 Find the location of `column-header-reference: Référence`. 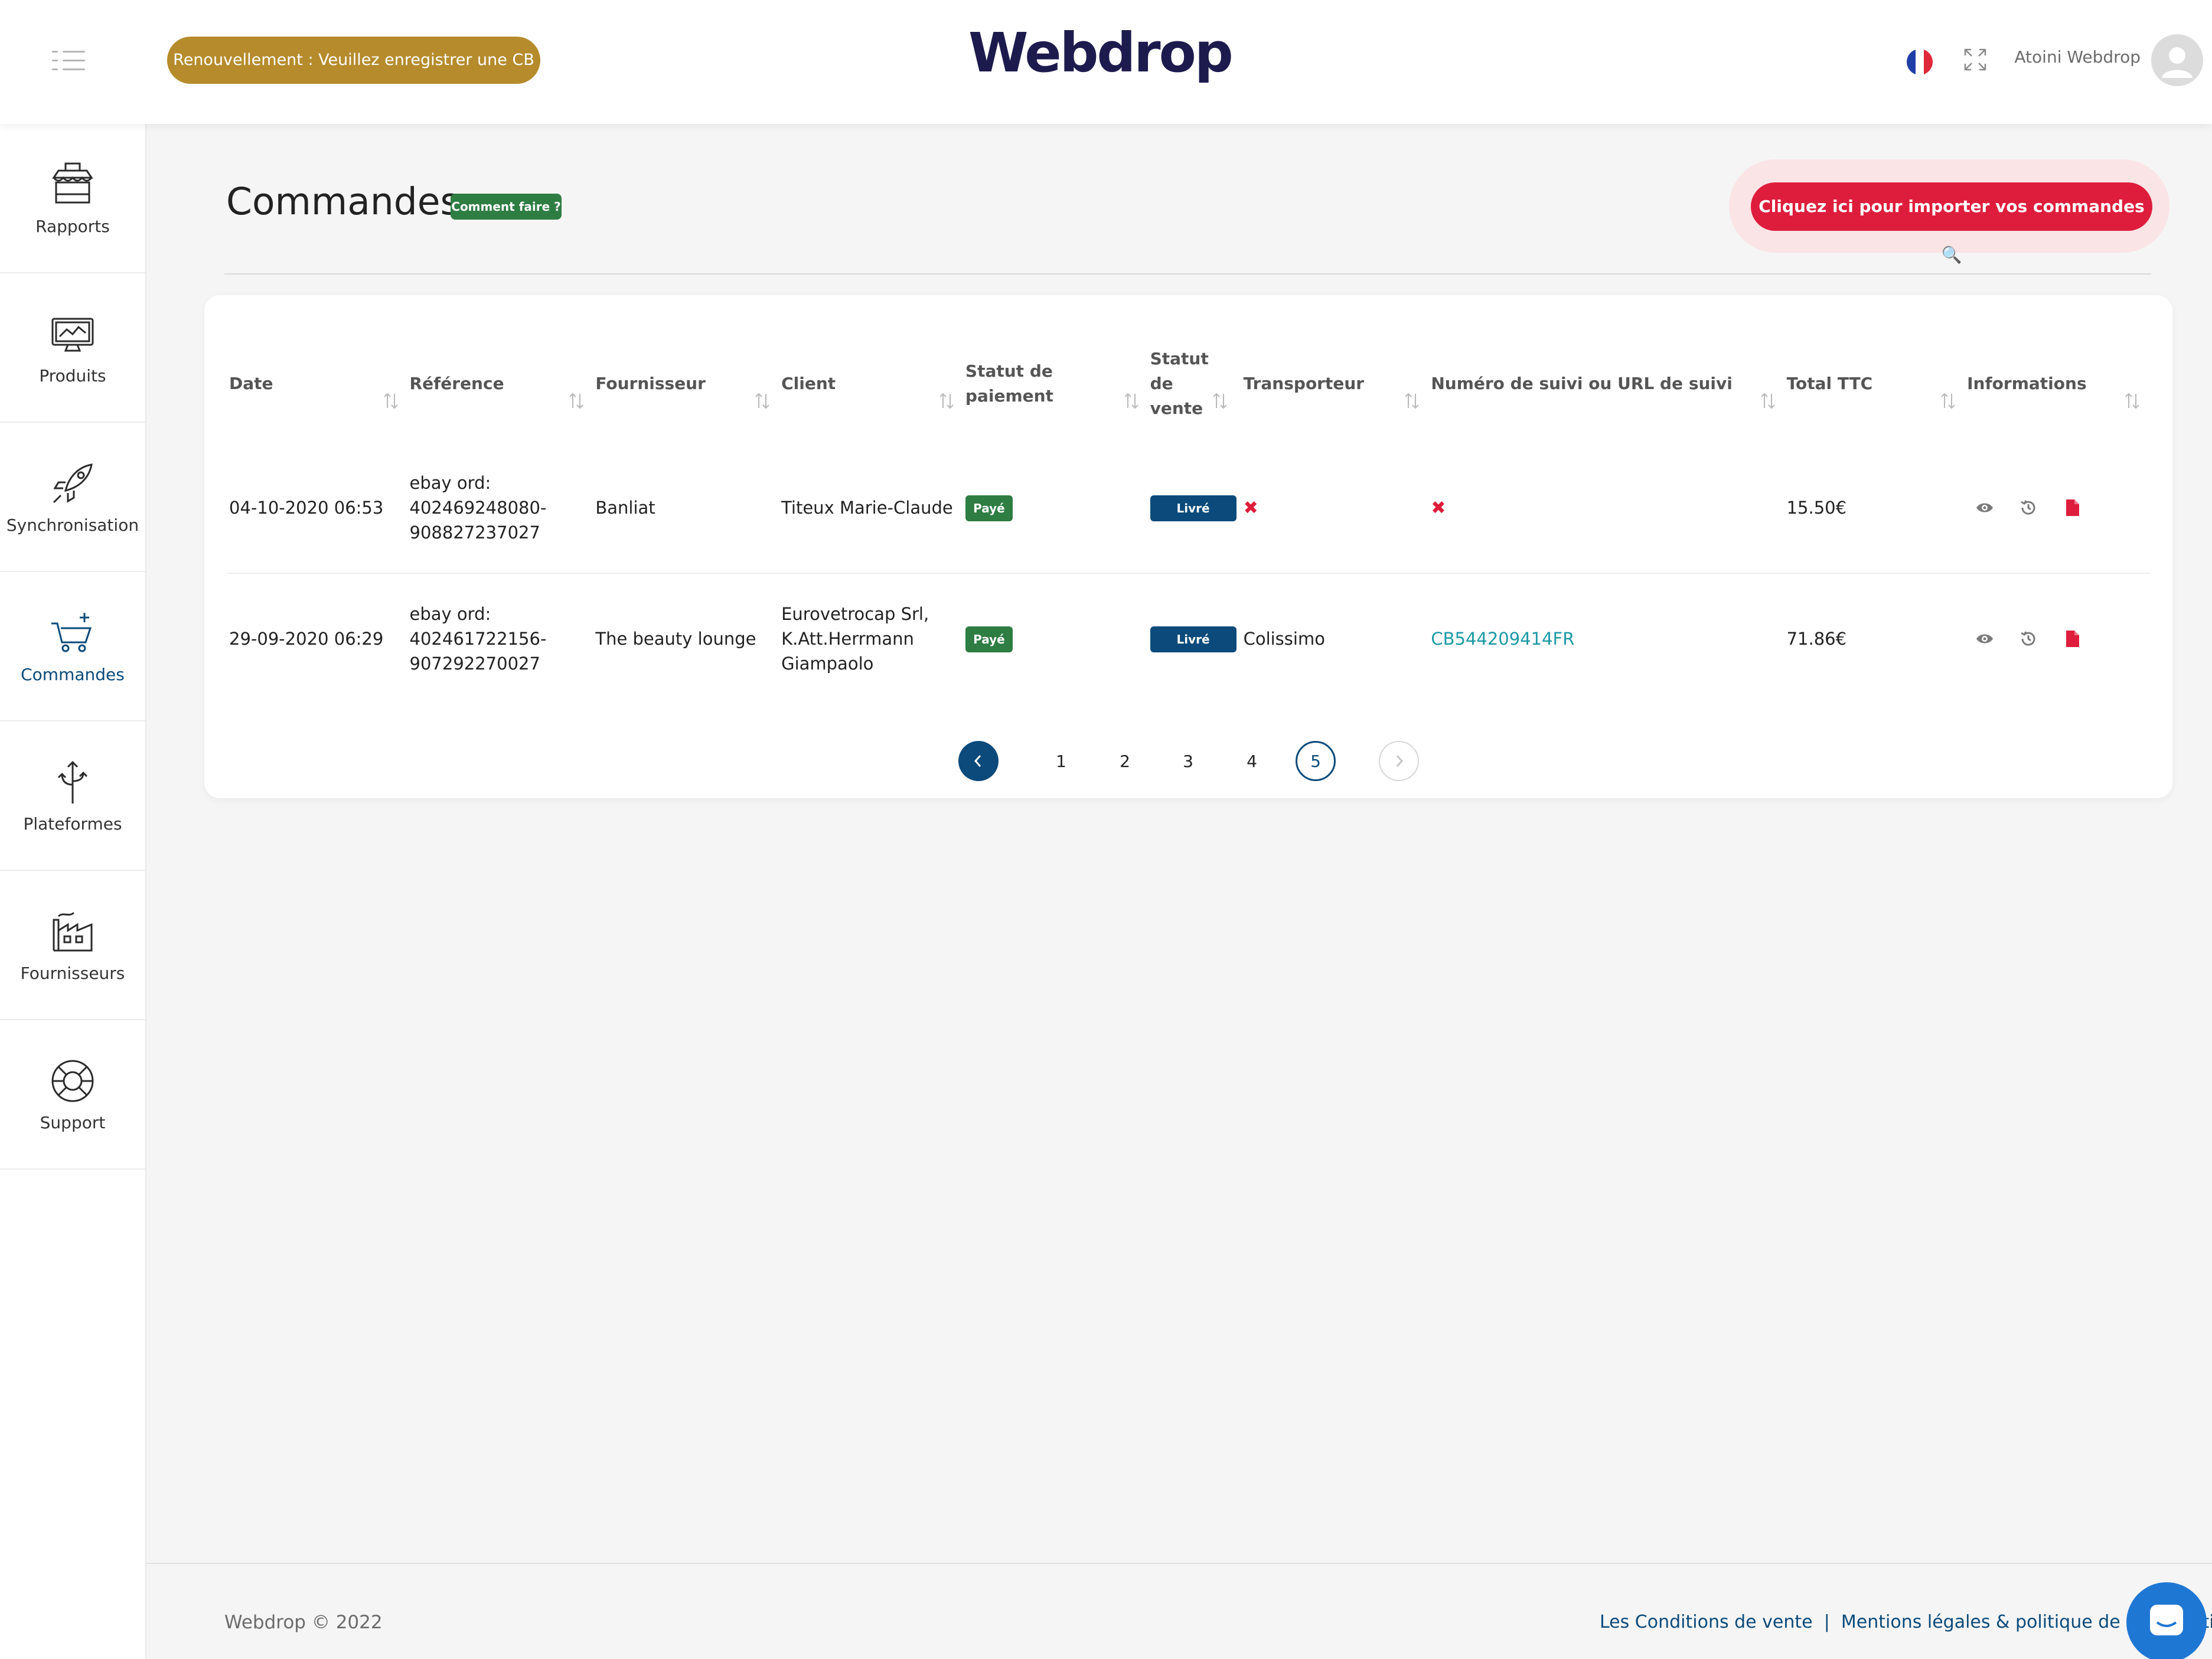

column-header-reference: Référence is located at coordinates (502, 384).